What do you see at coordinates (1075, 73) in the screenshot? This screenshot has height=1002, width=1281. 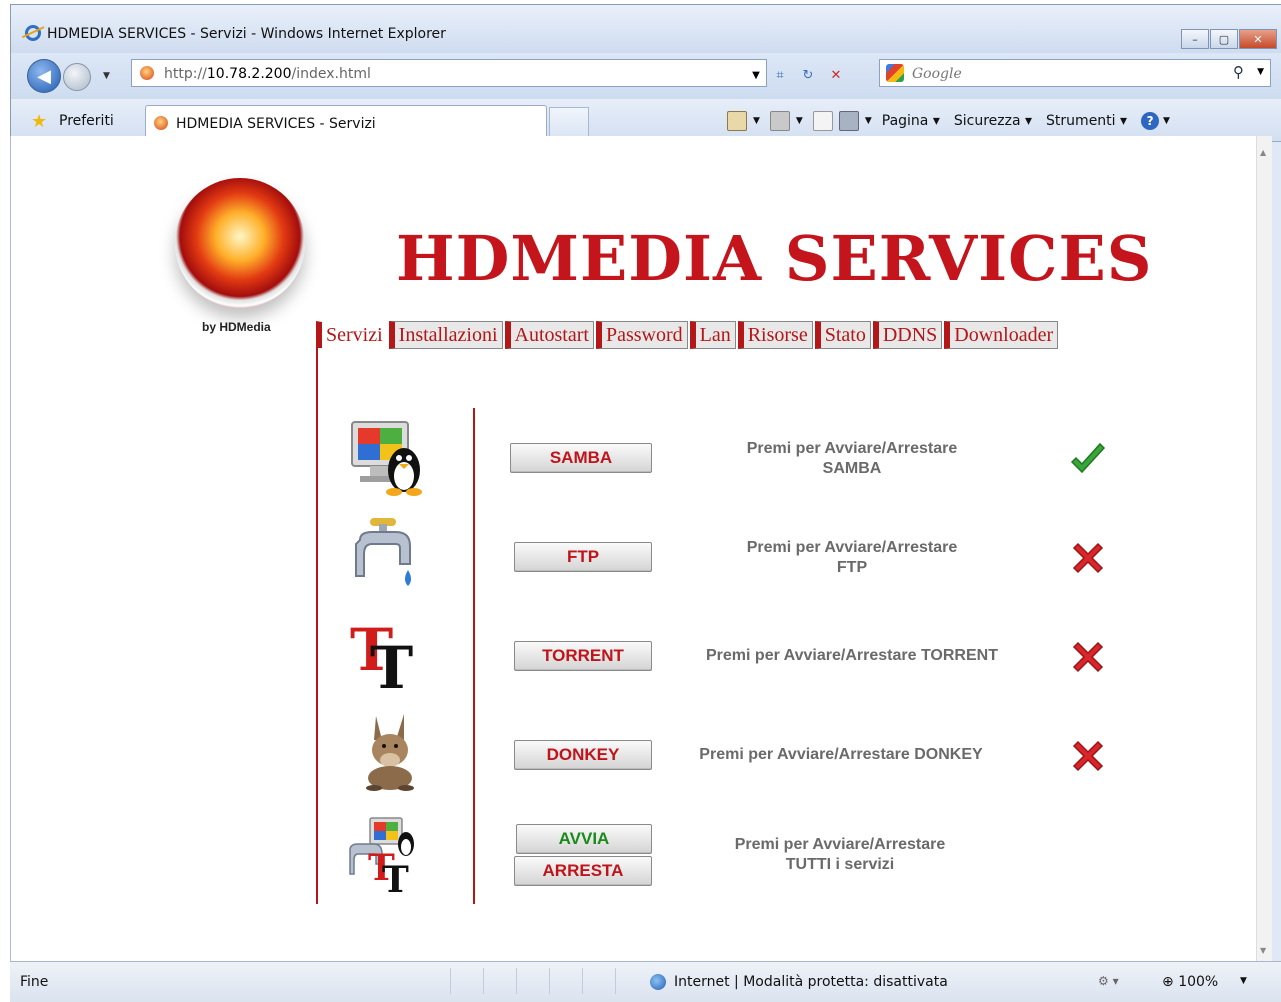 I see `search-box: Google ⚲ ▼` at bounding box center [1075, 73].